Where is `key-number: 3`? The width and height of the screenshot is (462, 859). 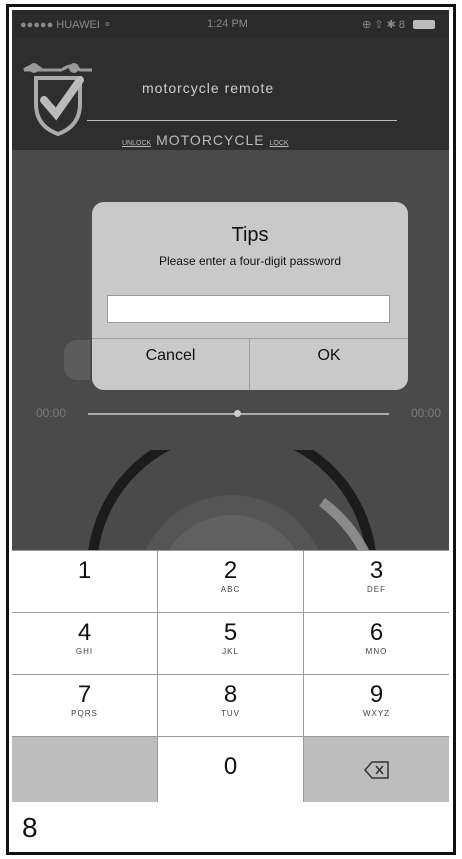
key-number: 3 is located at coordinates (376, 570).